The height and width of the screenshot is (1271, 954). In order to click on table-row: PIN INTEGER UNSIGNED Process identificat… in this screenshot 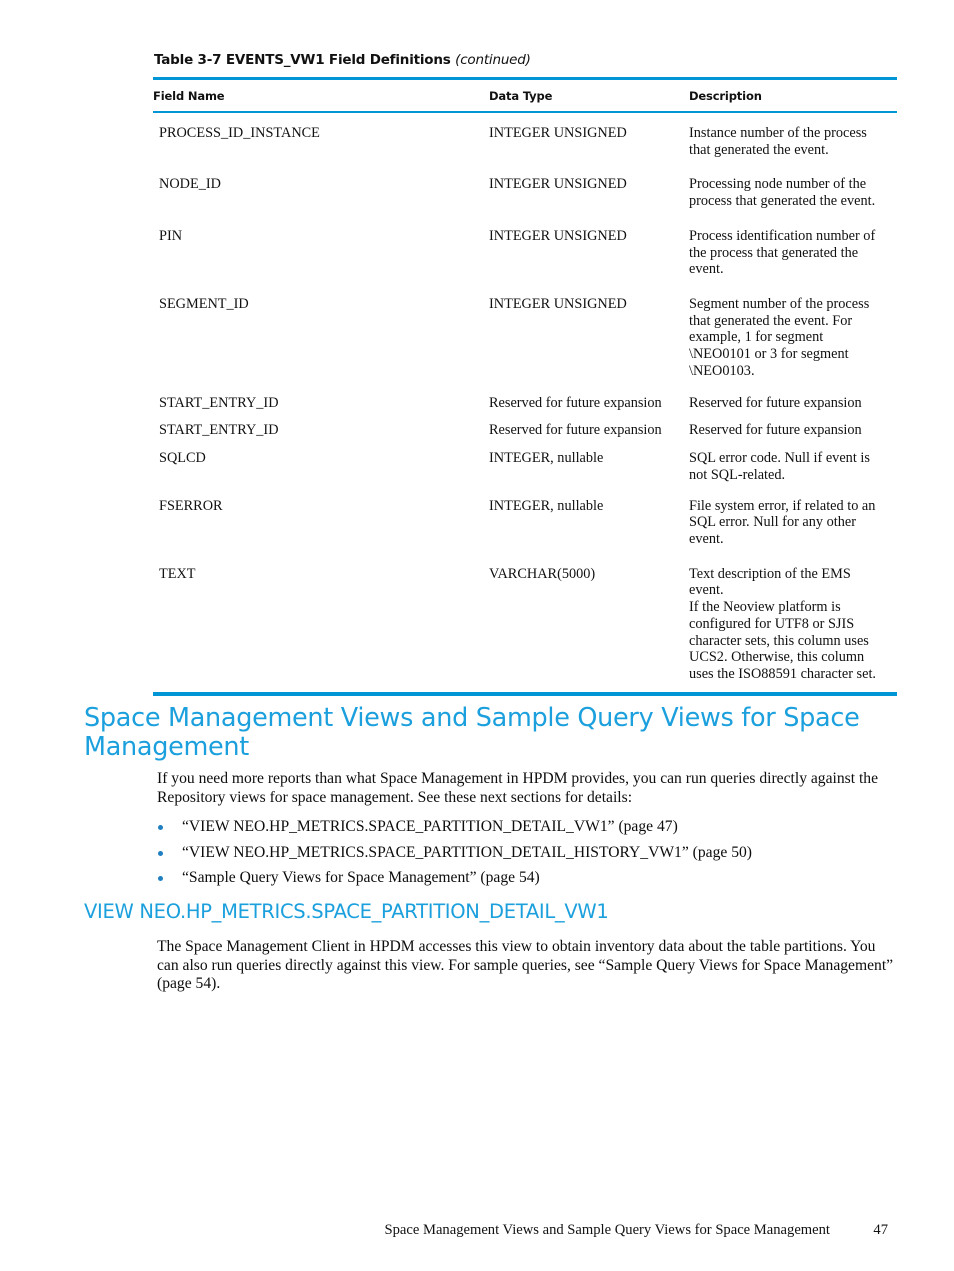, I will do `click(525, 253)`.